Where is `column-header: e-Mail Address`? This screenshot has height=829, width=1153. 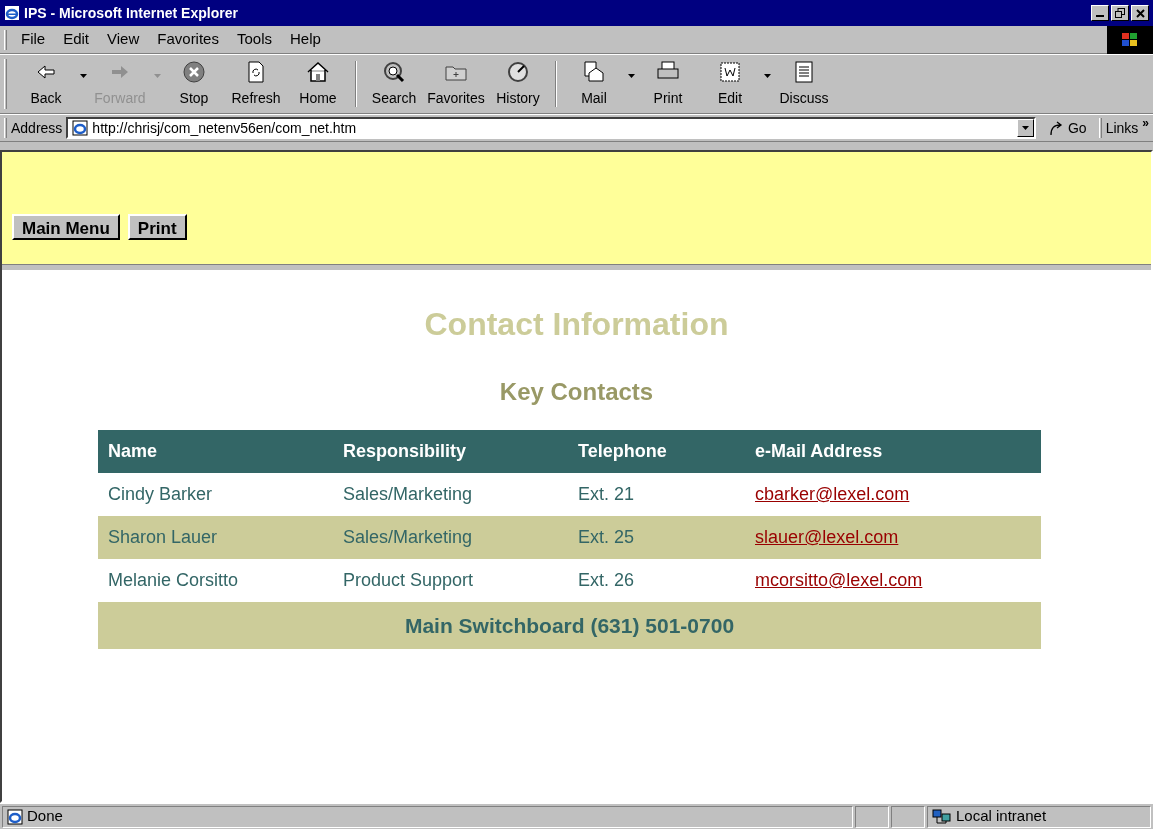 column-header: e-Mail Address is located at coordinates (893, 451).